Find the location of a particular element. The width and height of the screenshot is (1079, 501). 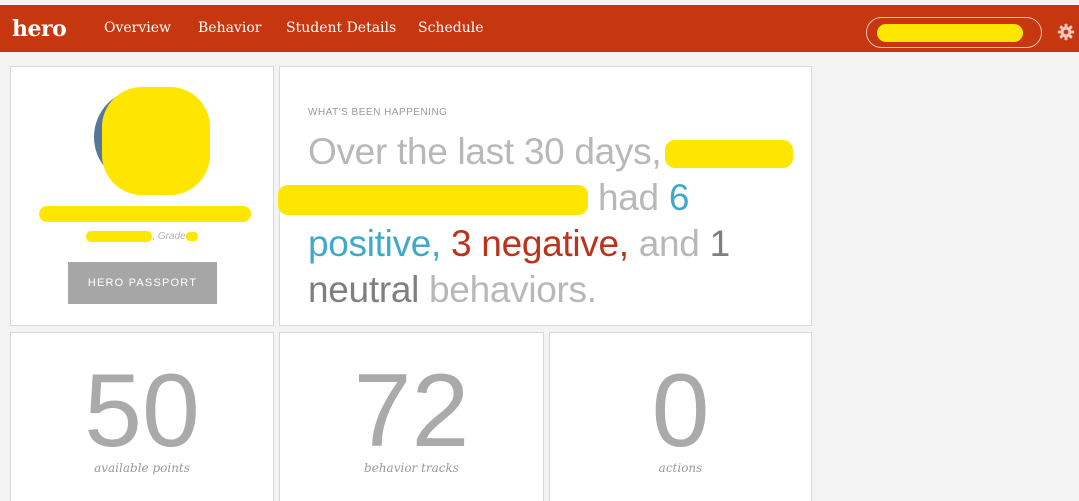

nav-student-details: Student Details is located at coordinates (341, 28).